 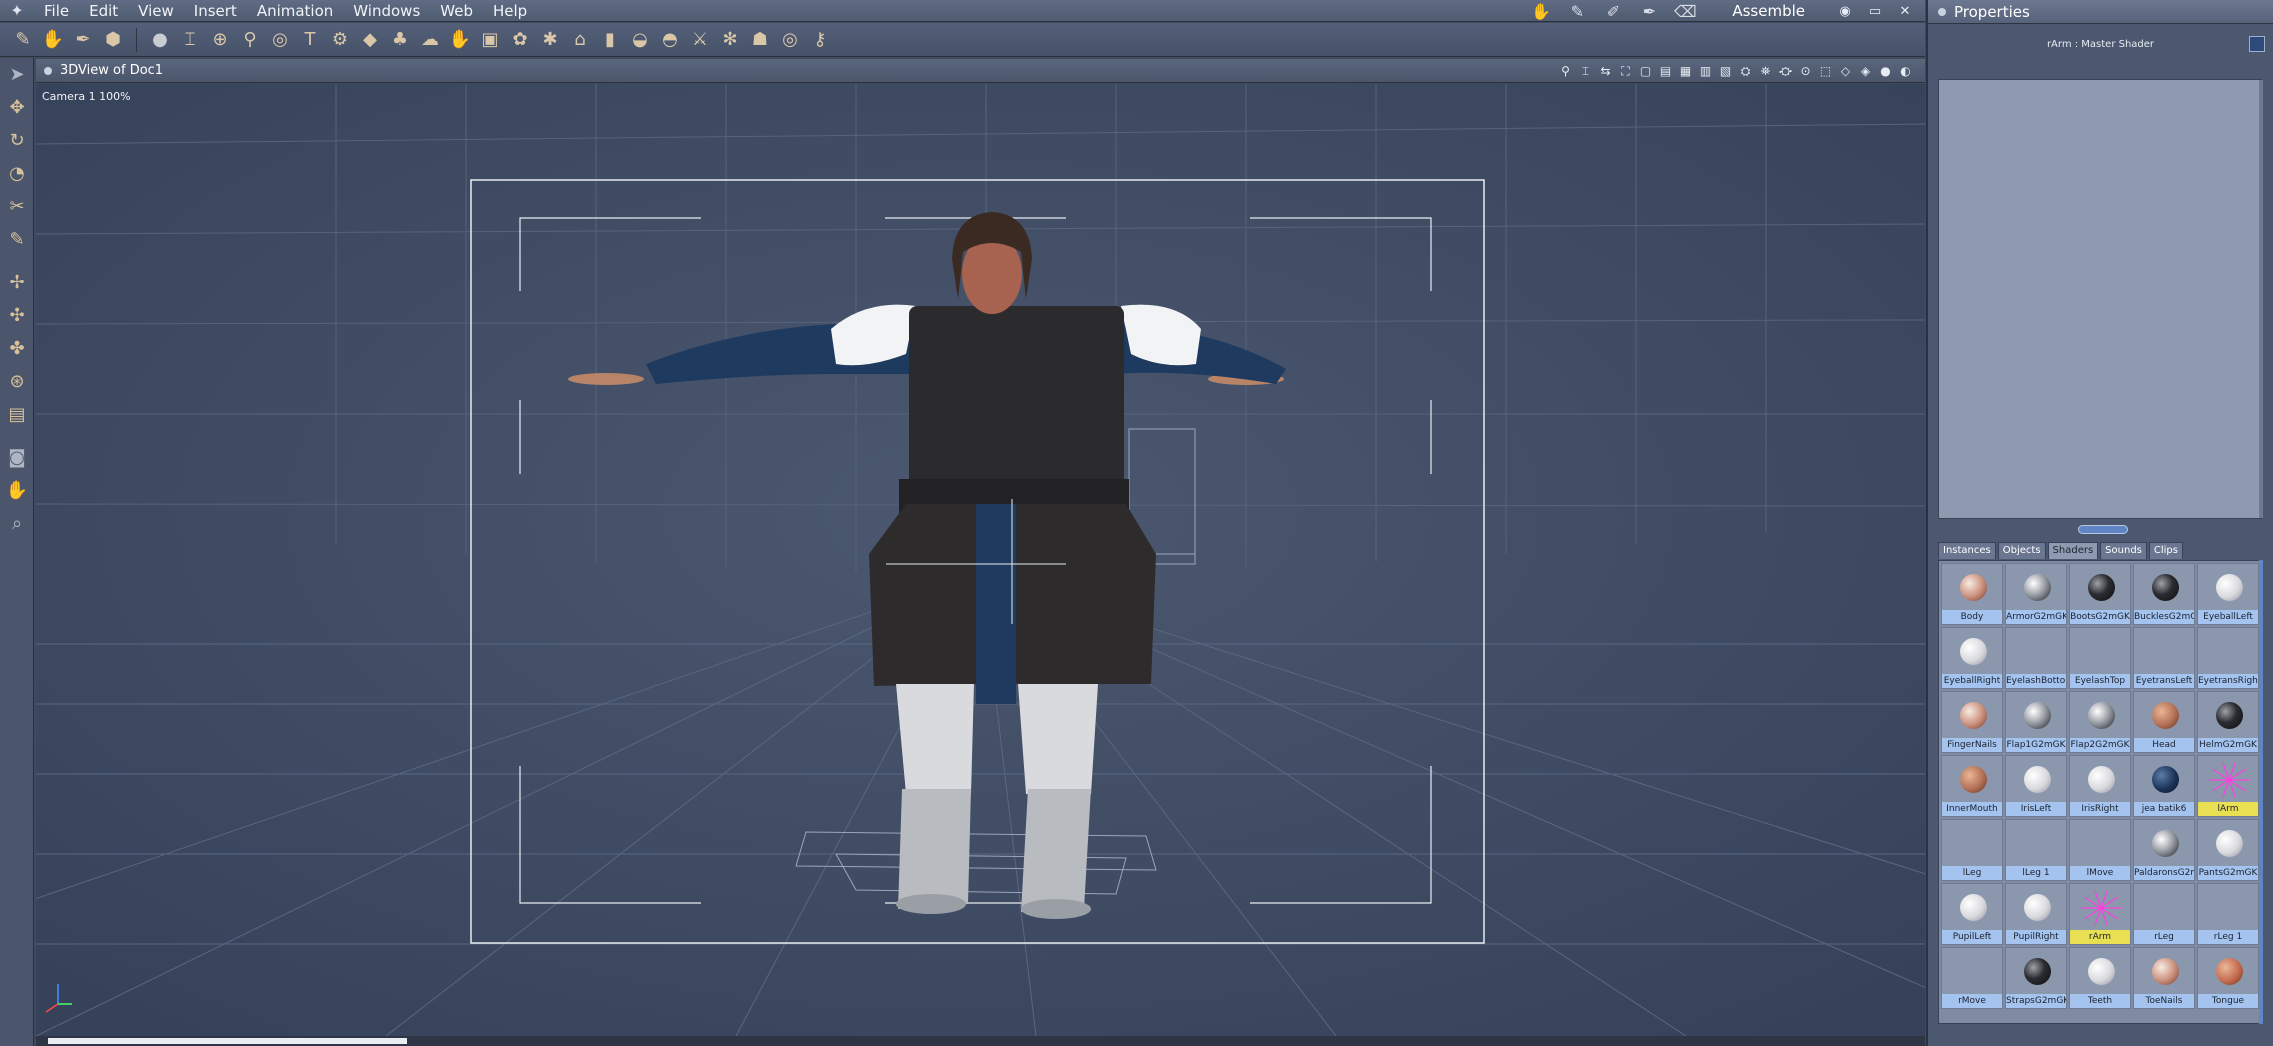 I want to click on tab-instances: Instances, so click(x=1967, y=550).